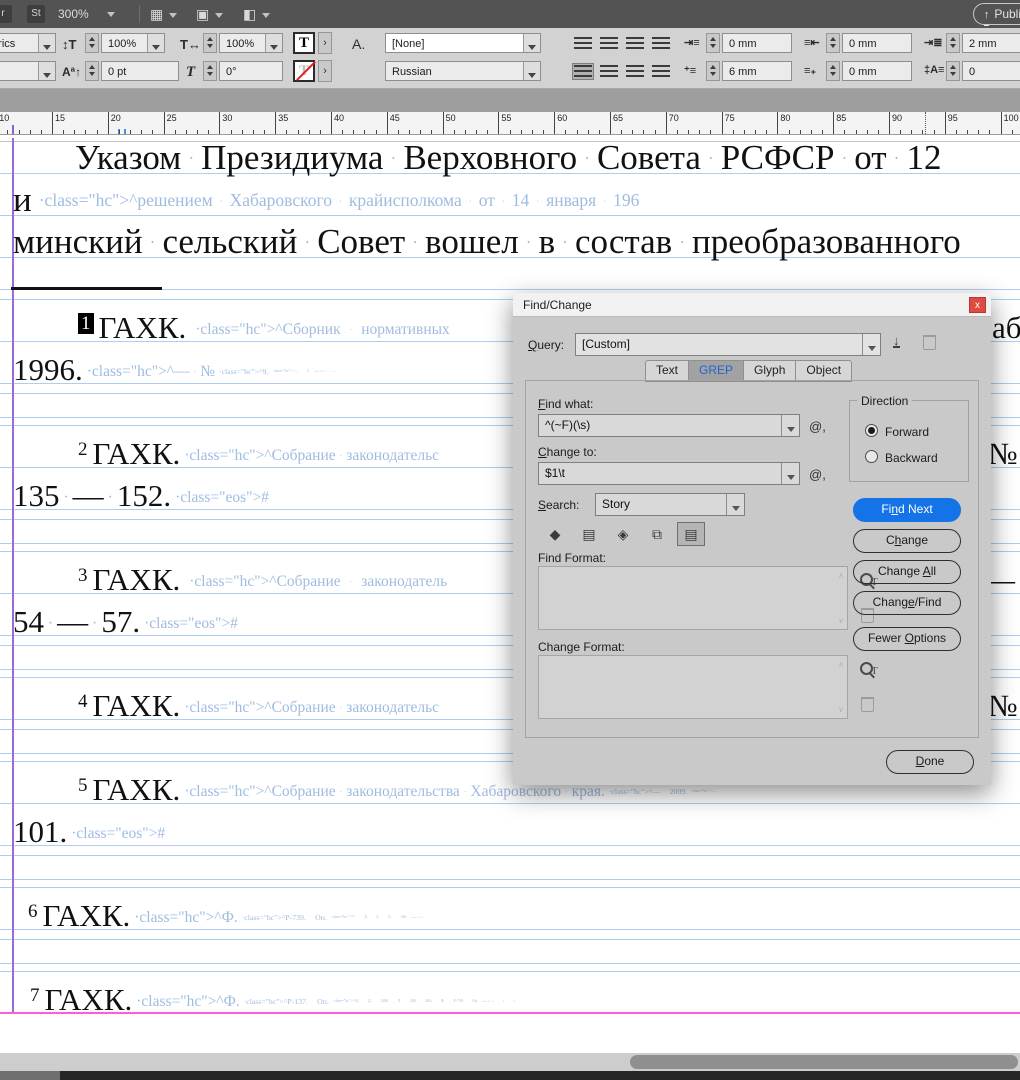  What do you see at coordinates (661, 71) in the screenshot?
I see `justify-full-button` at bounding box center [661, 71].